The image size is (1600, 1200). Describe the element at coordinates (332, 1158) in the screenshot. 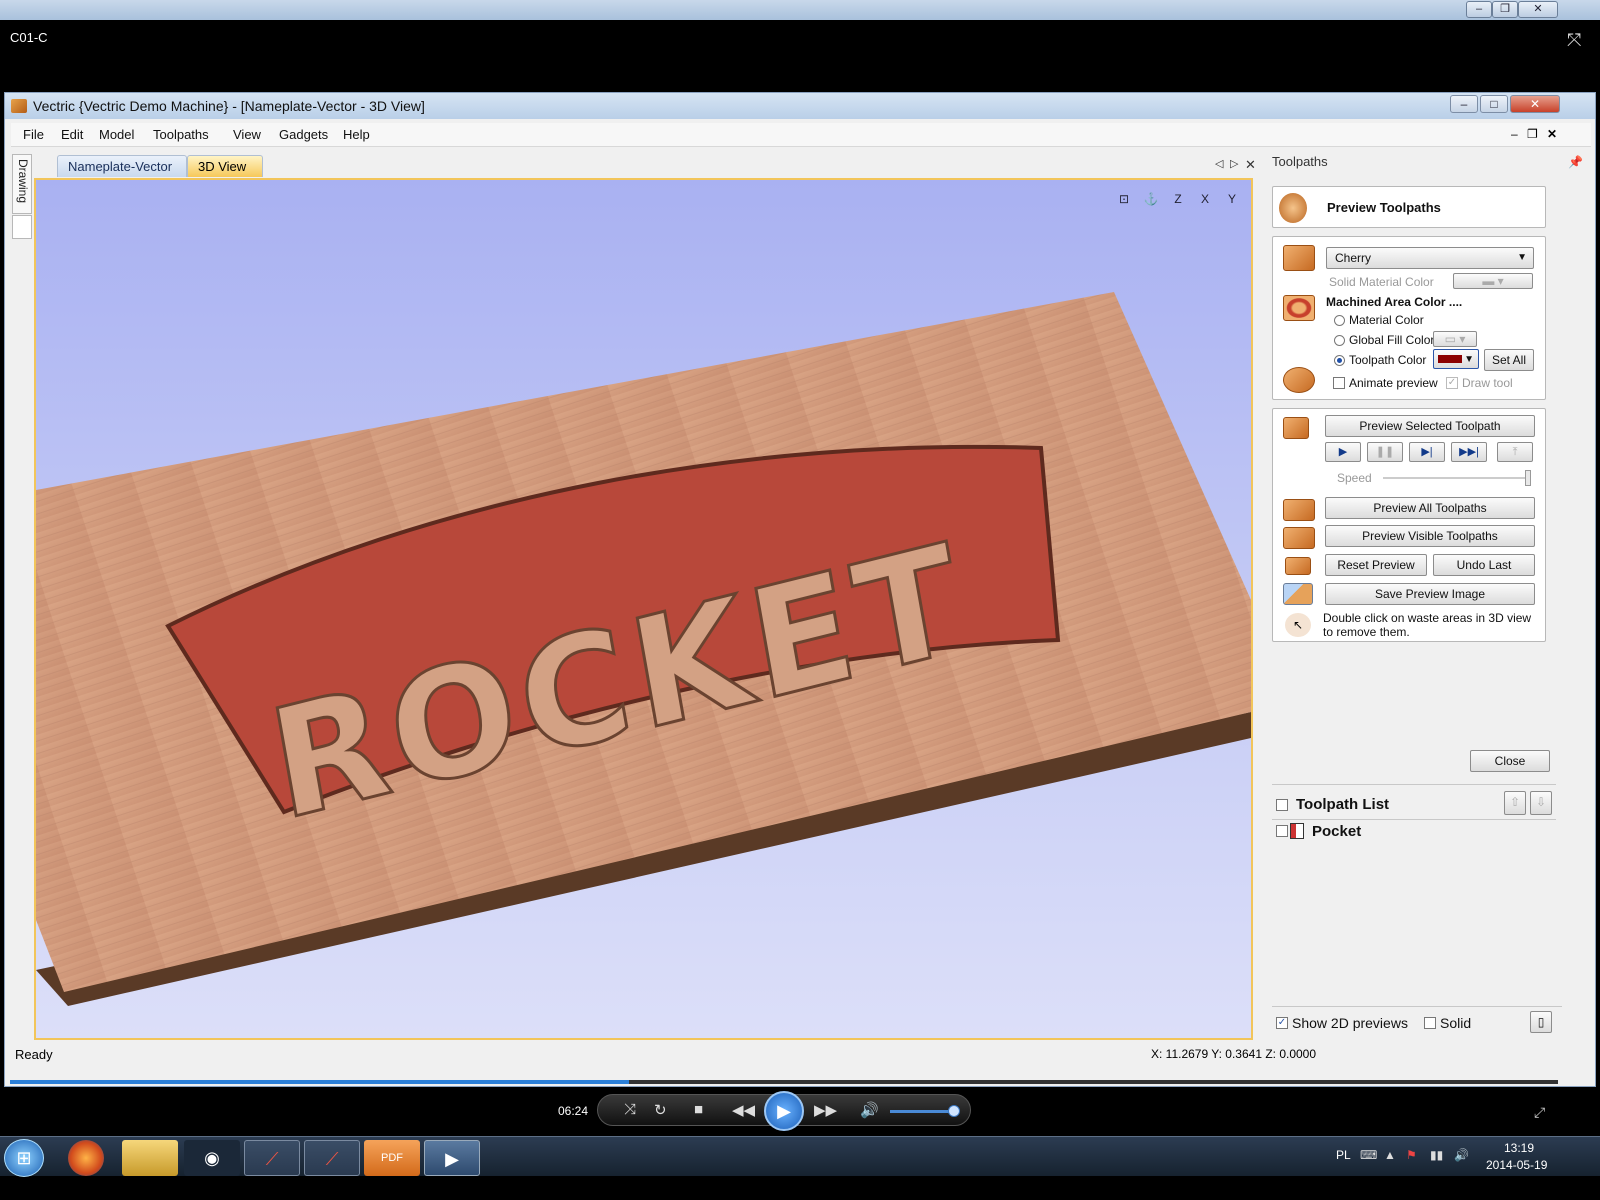

I see `vectric-app-2-icon: ⟋` at that location.